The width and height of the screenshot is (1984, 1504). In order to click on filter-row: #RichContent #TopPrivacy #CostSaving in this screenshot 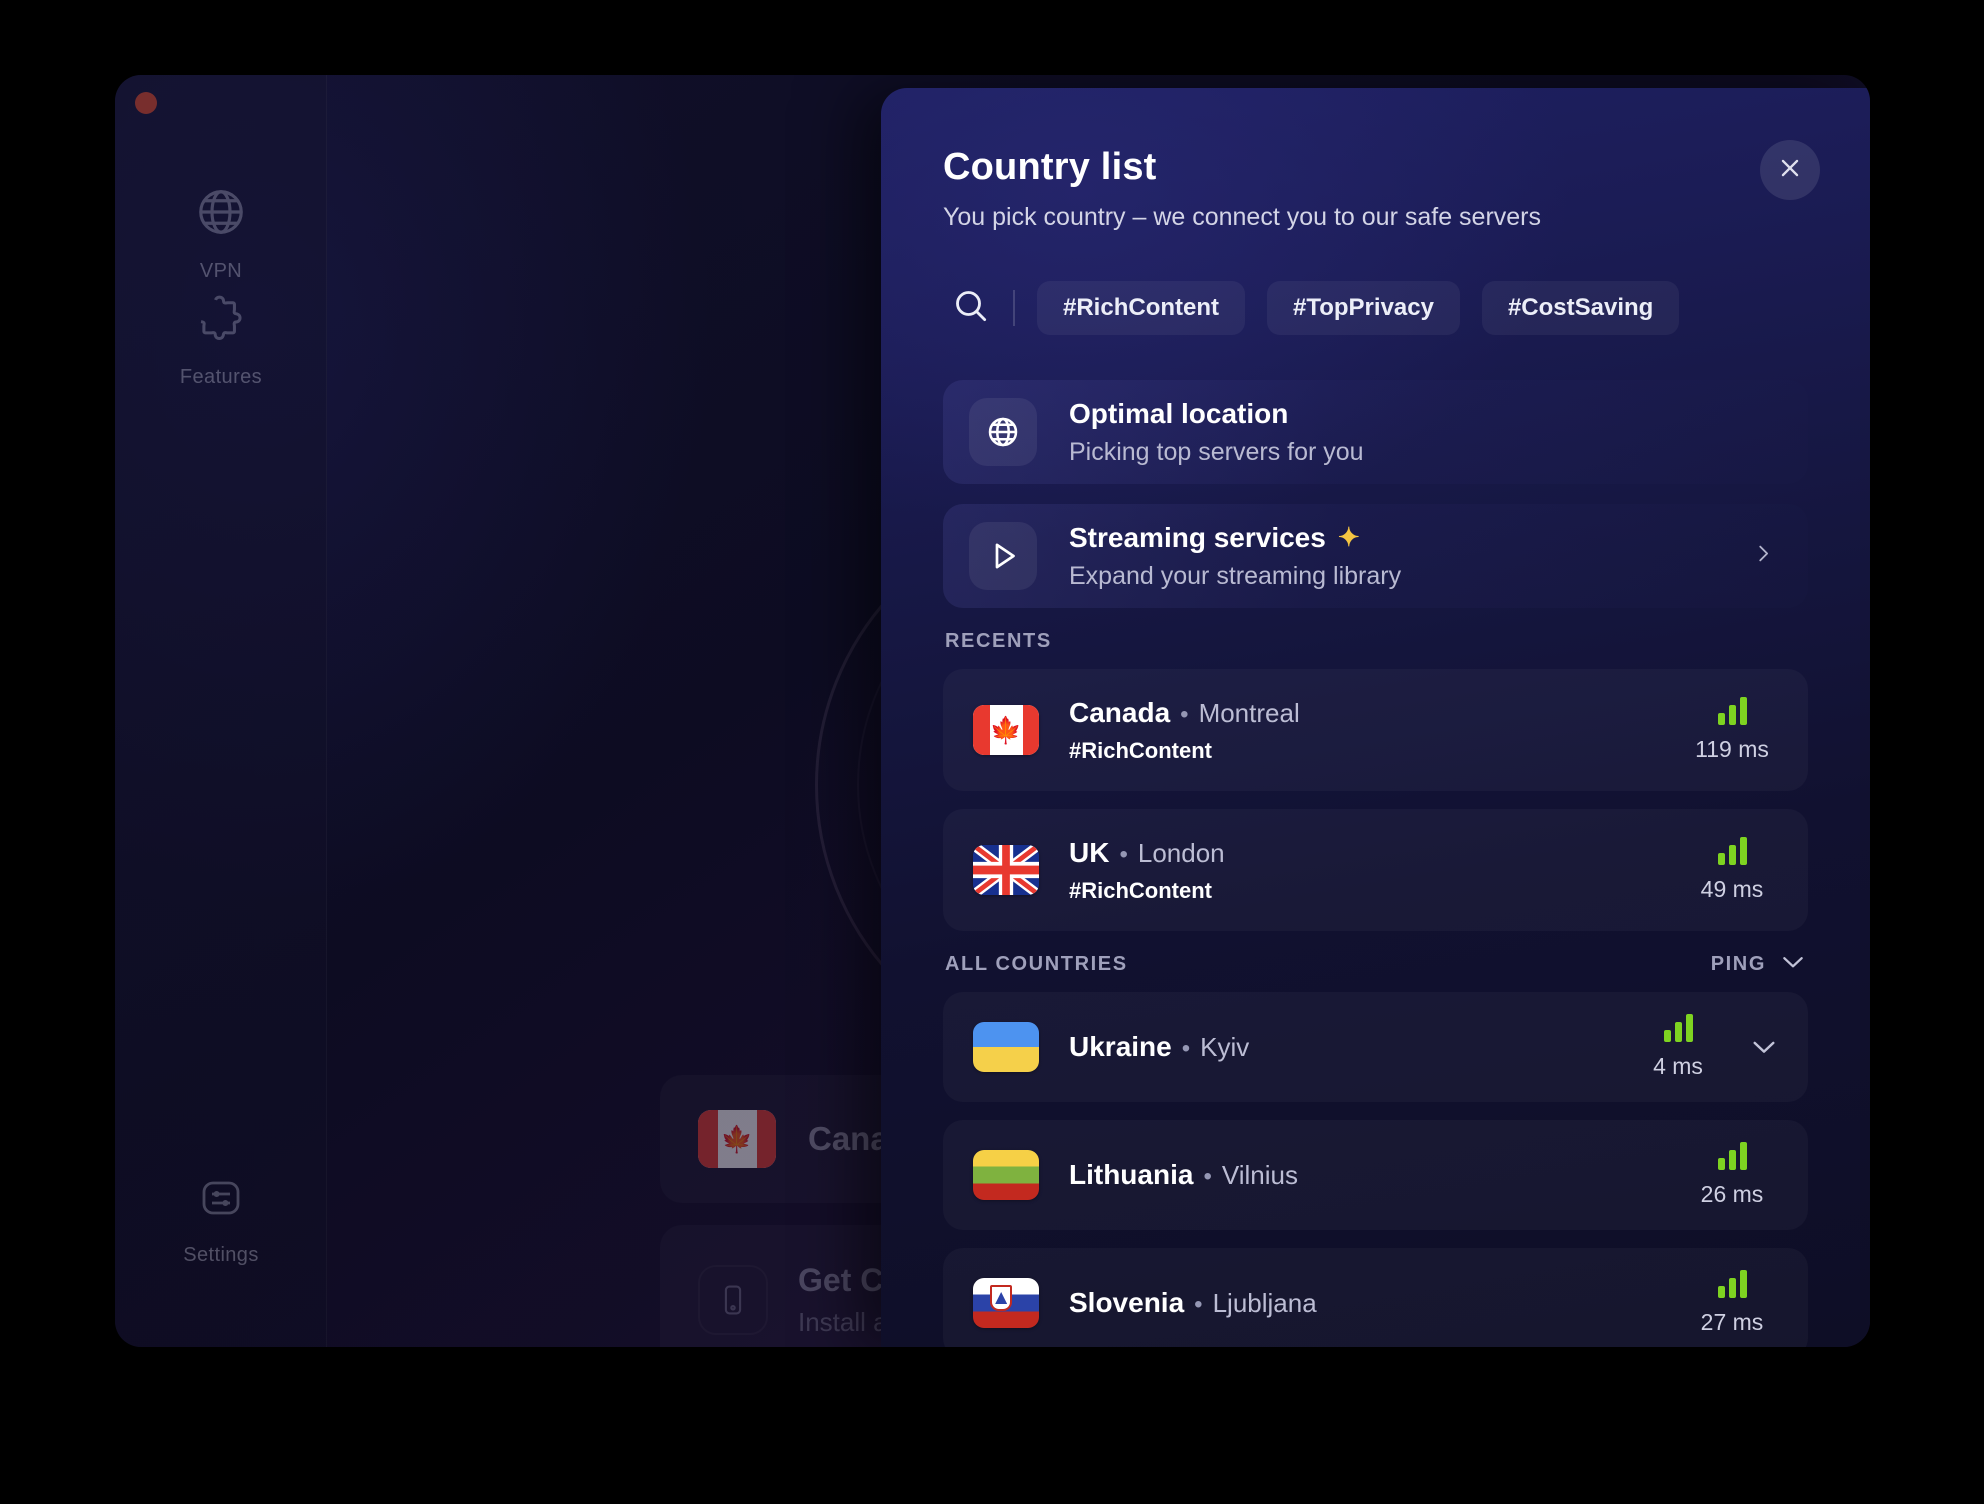, I will do `click(1375, 284)`.